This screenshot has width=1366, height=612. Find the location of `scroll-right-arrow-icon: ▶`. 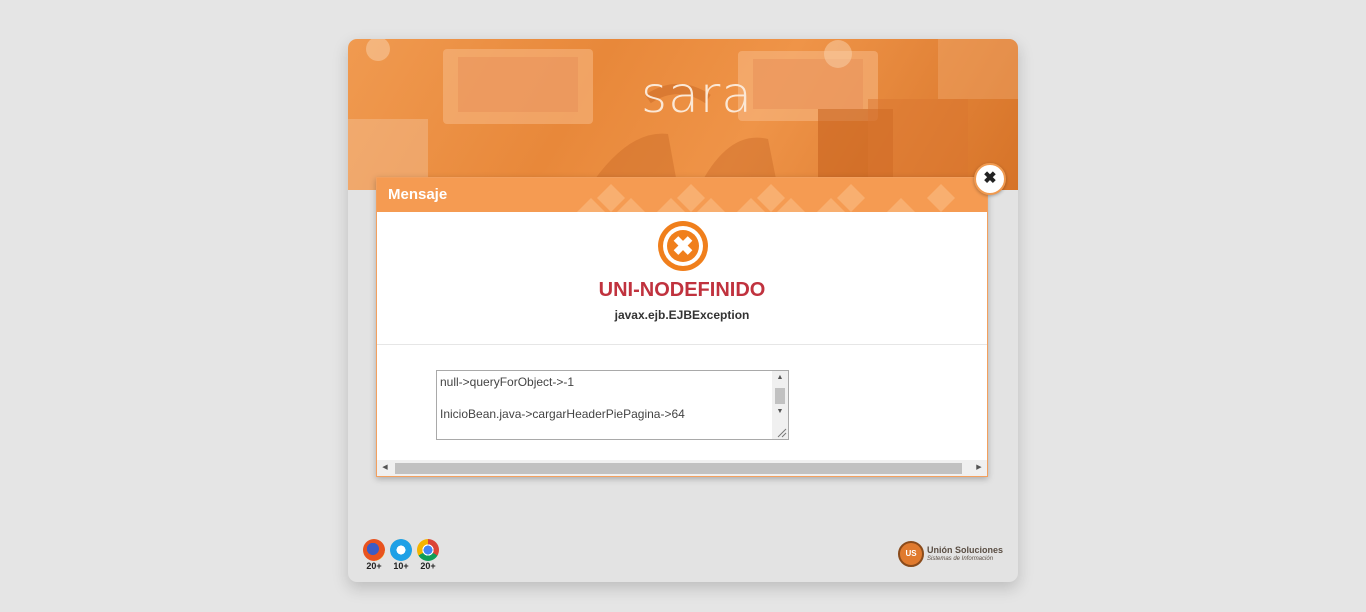

scroll-right-arrow-icon: ▶ is located at coordinates (979, 468).